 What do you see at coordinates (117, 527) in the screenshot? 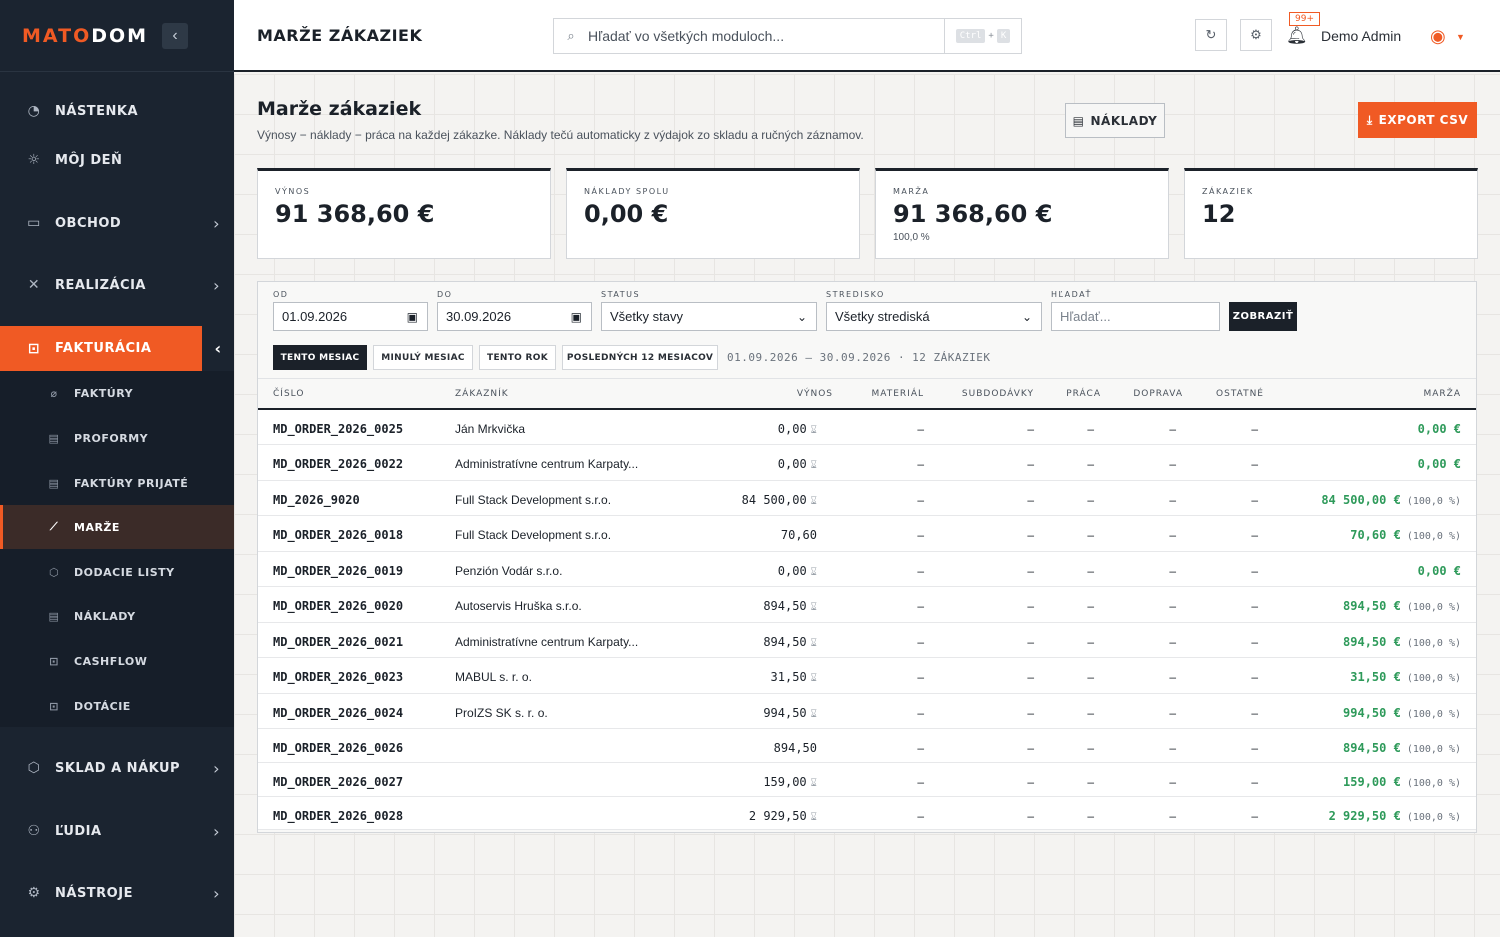
I see `submenu-item-margins: ⟋ MARŽE` at bounding box center [117, 527].